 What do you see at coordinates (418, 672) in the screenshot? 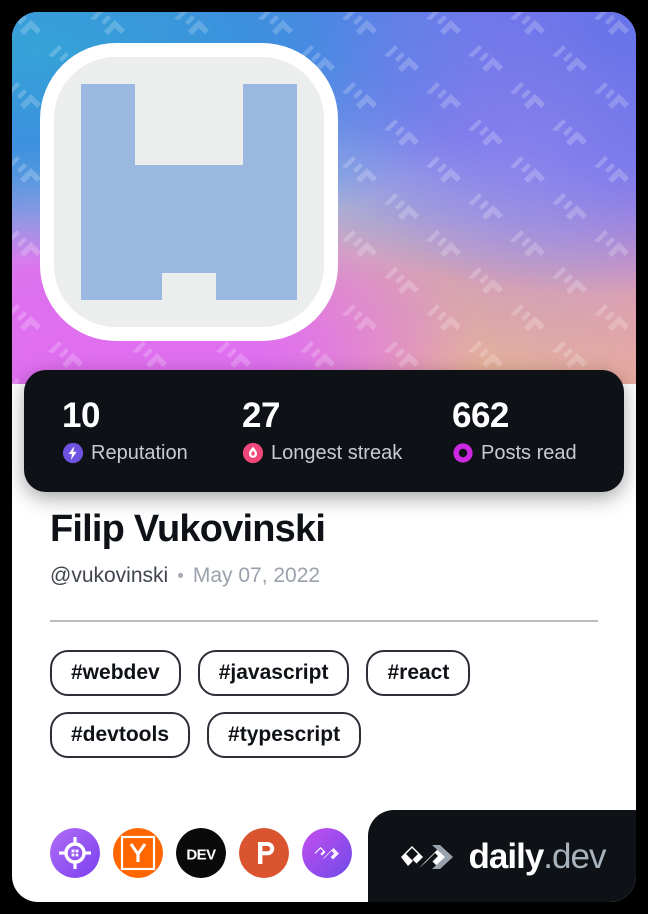
I see `tag-chip: #react` at bounding box center [418, 672].